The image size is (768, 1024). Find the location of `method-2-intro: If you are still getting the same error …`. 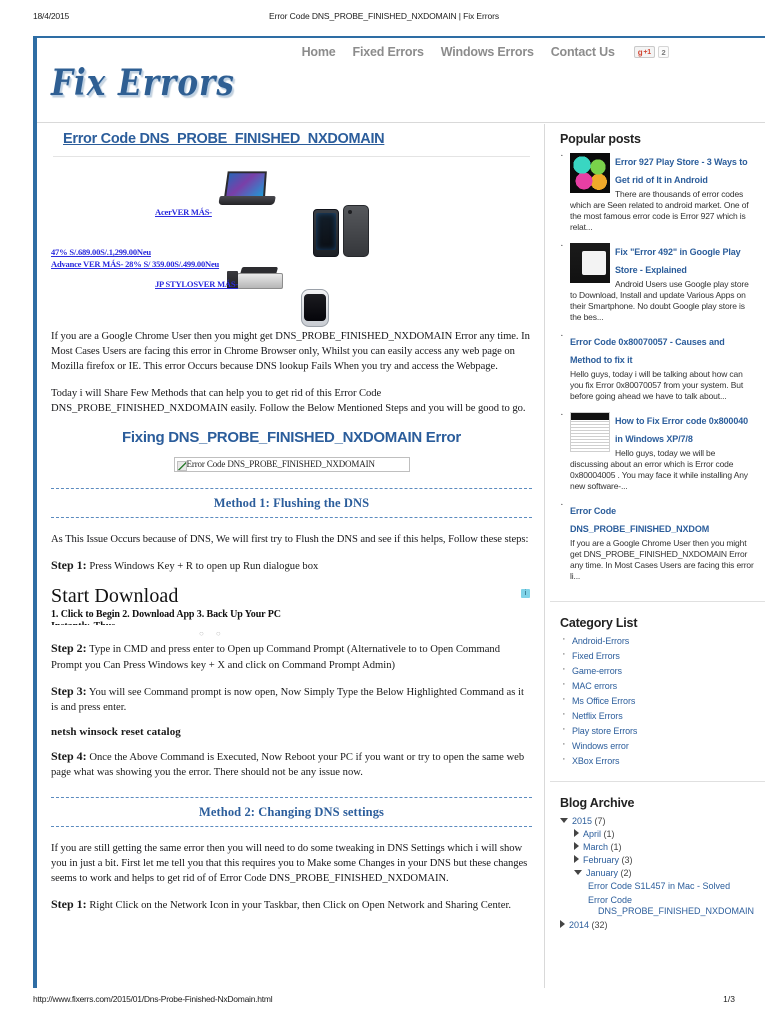

method-2-intro: If you are still getting the same error … is located at coordinates (289, 863).